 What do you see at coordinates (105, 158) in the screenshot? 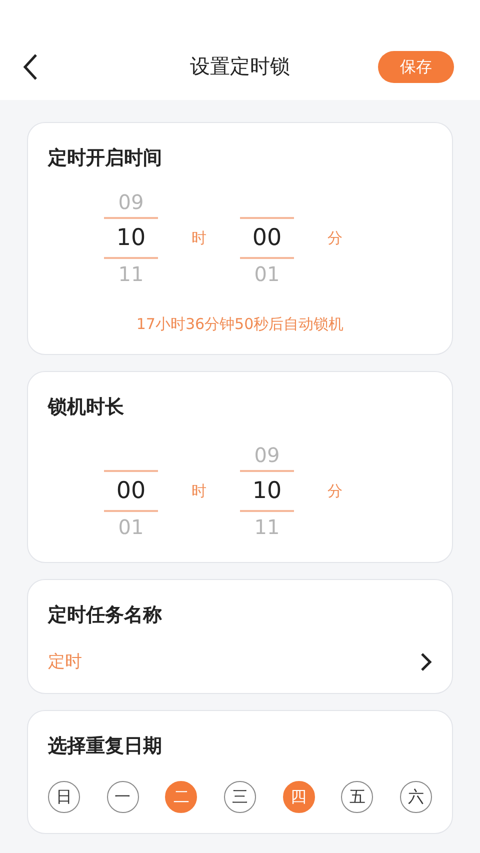
I see `section-title: 定时开启时间` at bounding box center [105, 158].